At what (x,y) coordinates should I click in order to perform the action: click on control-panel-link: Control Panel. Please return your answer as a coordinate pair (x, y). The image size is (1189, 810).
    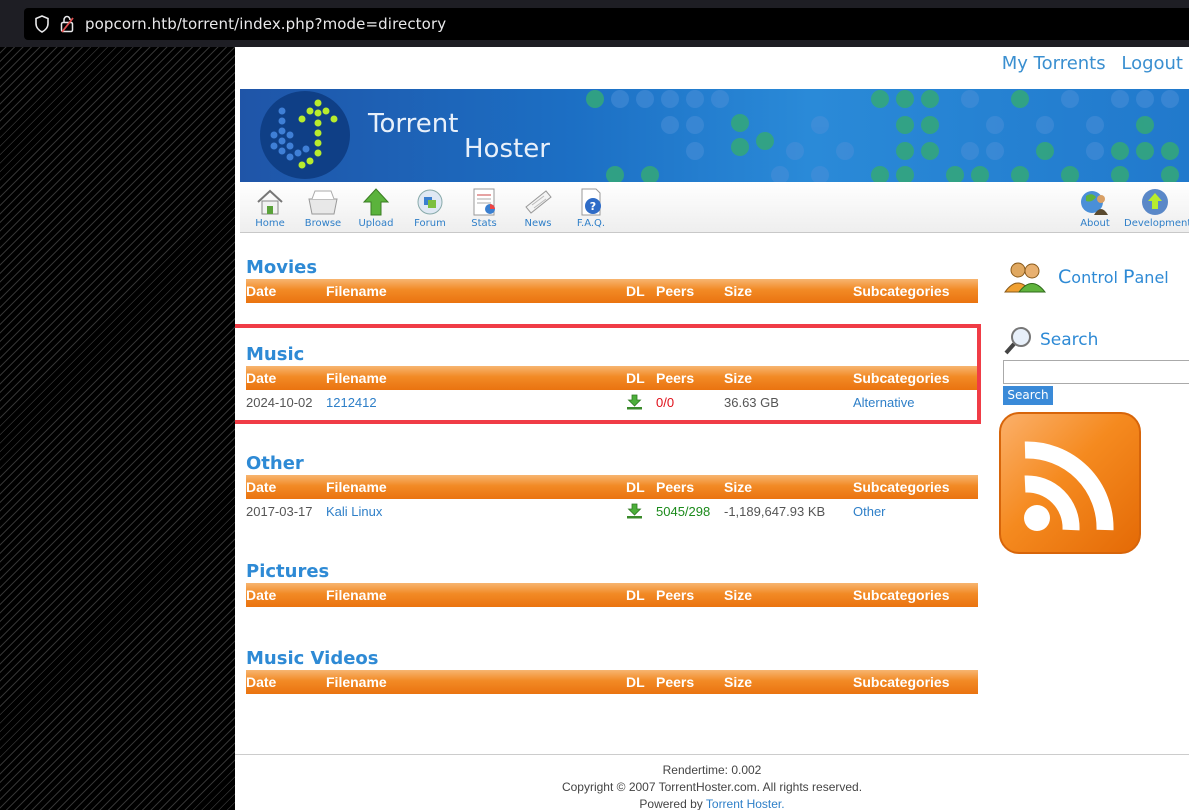
    Looking at the image, I should click on (1086, 279).